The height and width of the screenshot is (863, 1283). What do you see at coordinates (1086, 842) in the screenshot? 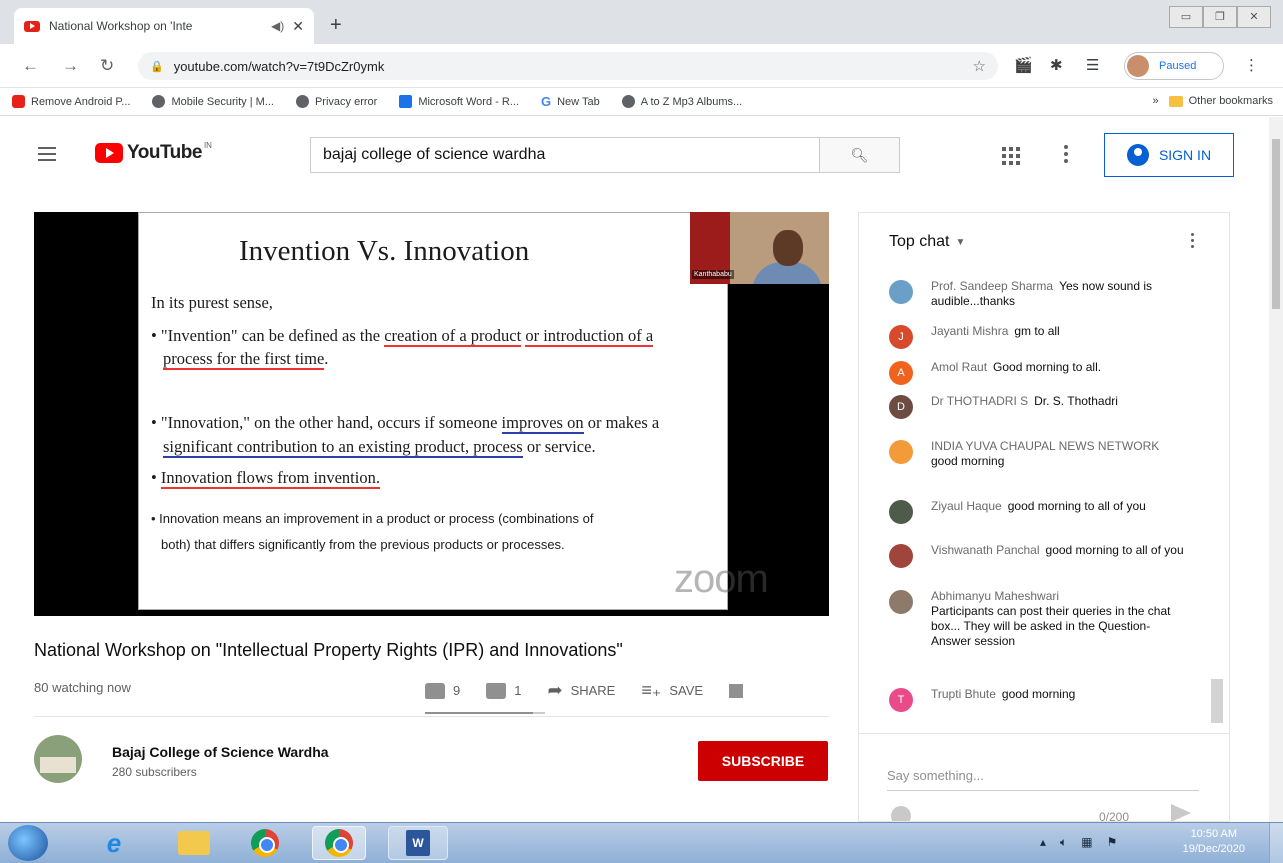
I see `network-icon: ▦` at bounding box center [1086, 842].